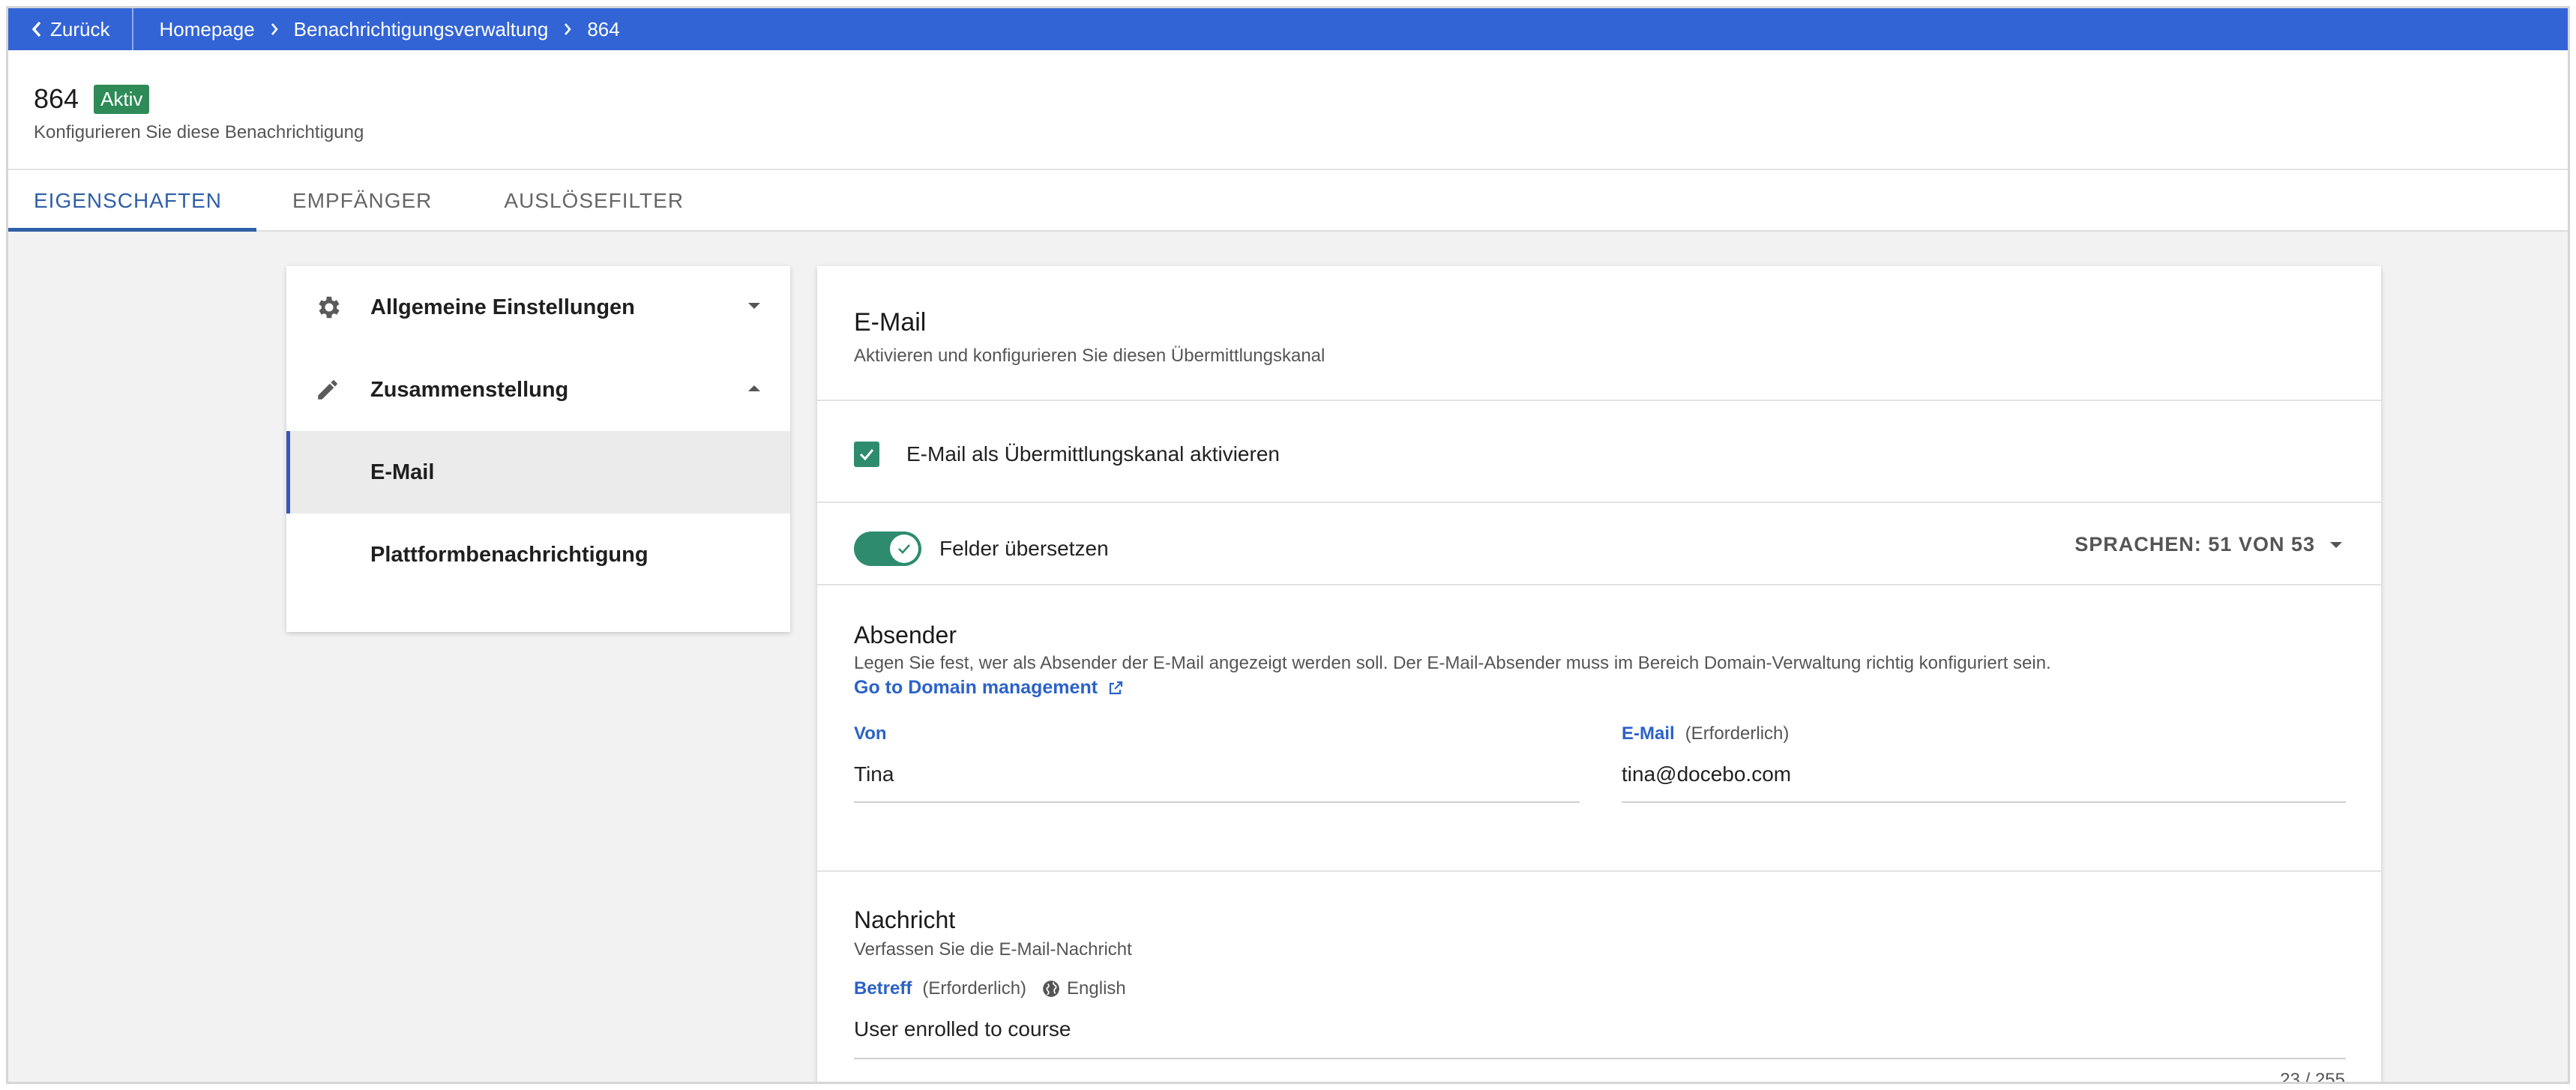 This screenshot has width=2576, height=1090. I want to click on back-button: Zurück, so click(71, 29).